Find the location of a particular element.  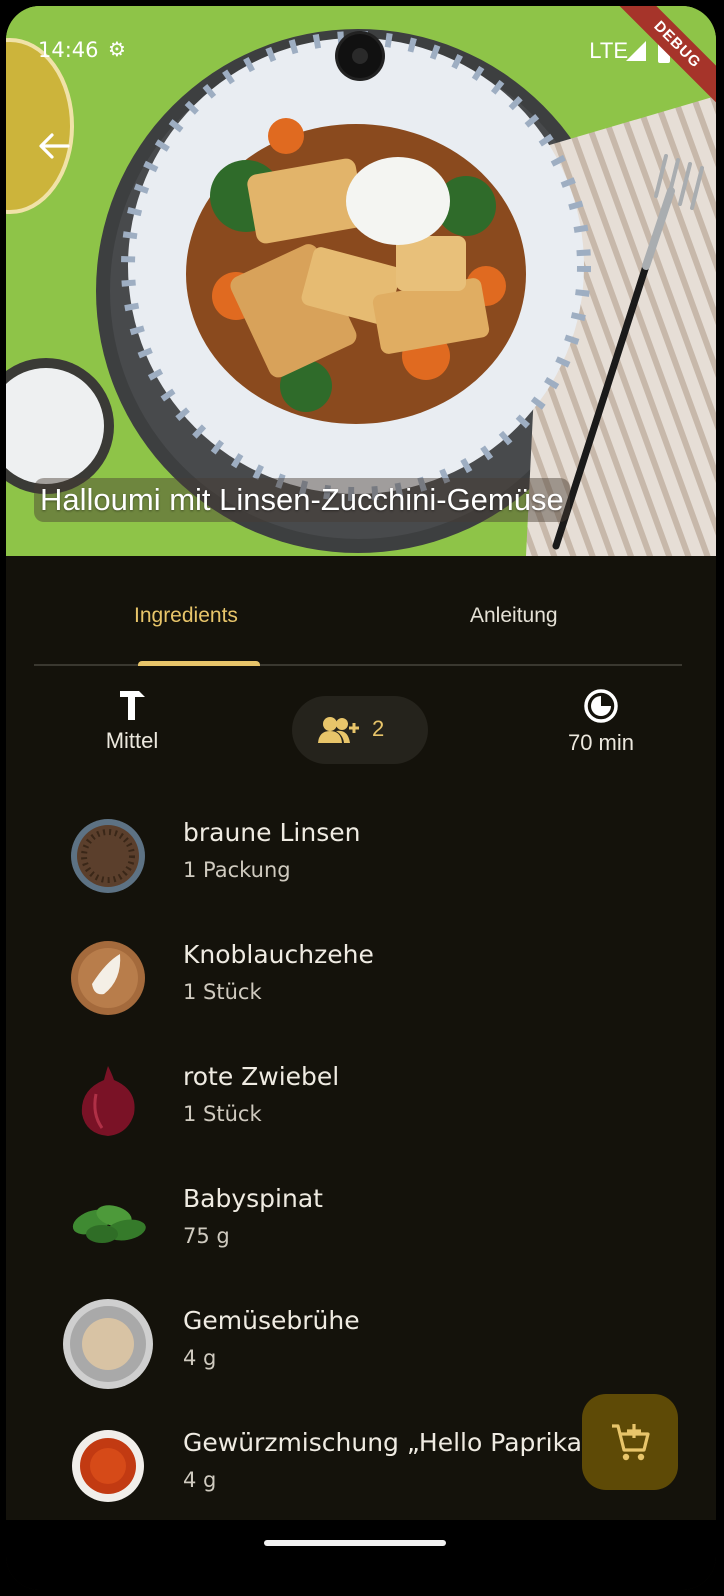

ingredient-amount: 75 g is located at coordinates (206, 1236).